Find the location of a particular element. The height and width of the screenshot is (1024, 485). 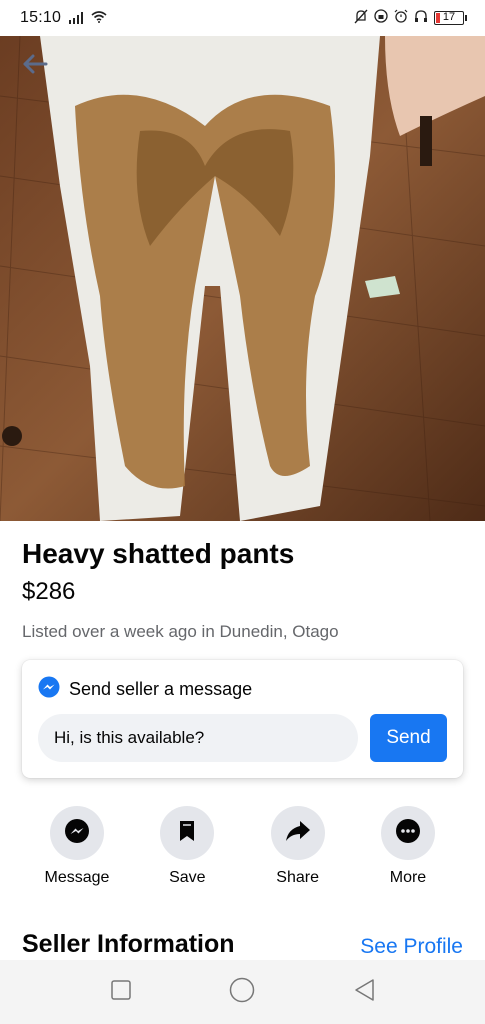

battery-text: 17 is located at coordinates (449, 17).